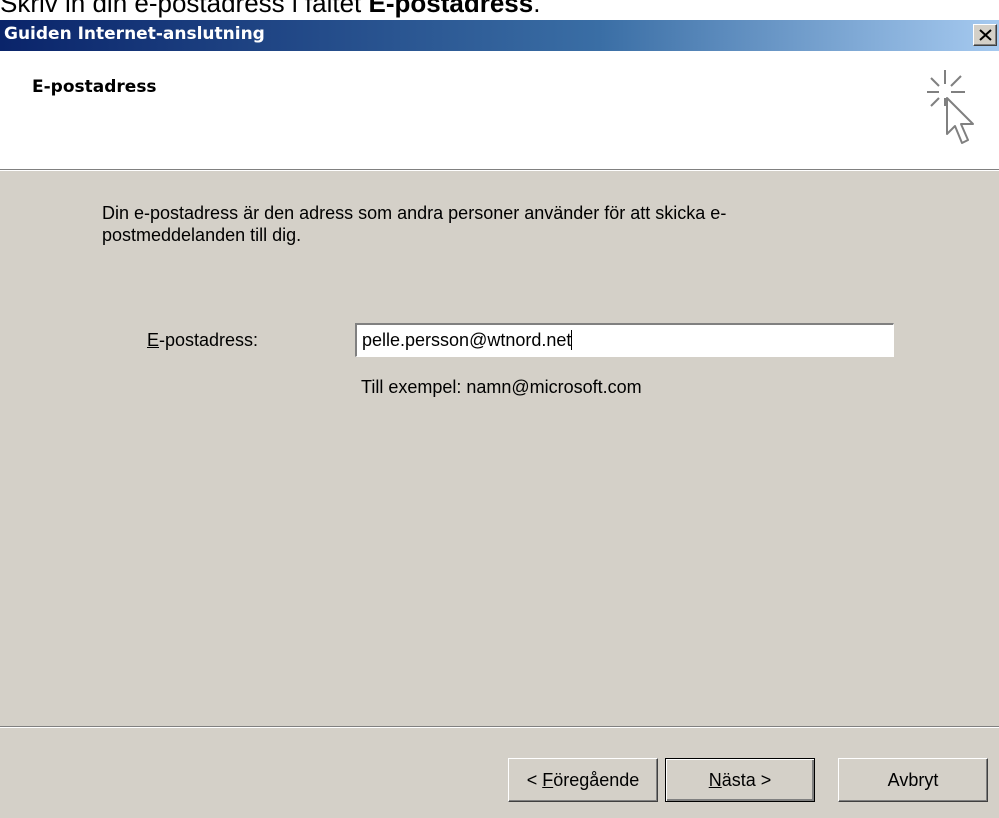 The image size is (999, 818). I want to click on next-button-mnemonic: N, so click(715, 779).